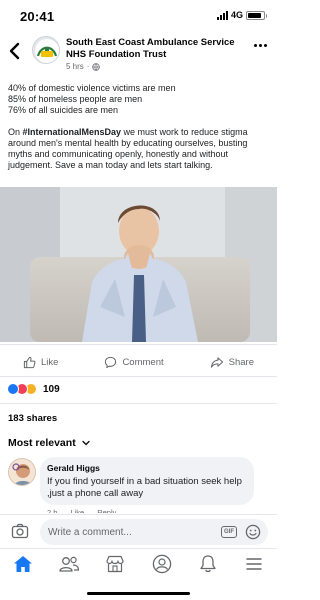 The width and height of the screenshot is (320, 600). What do you see at coordinates (15, 51) in the screenshot?
I see `back-arrow-icon` at bounding box center [15, 51].